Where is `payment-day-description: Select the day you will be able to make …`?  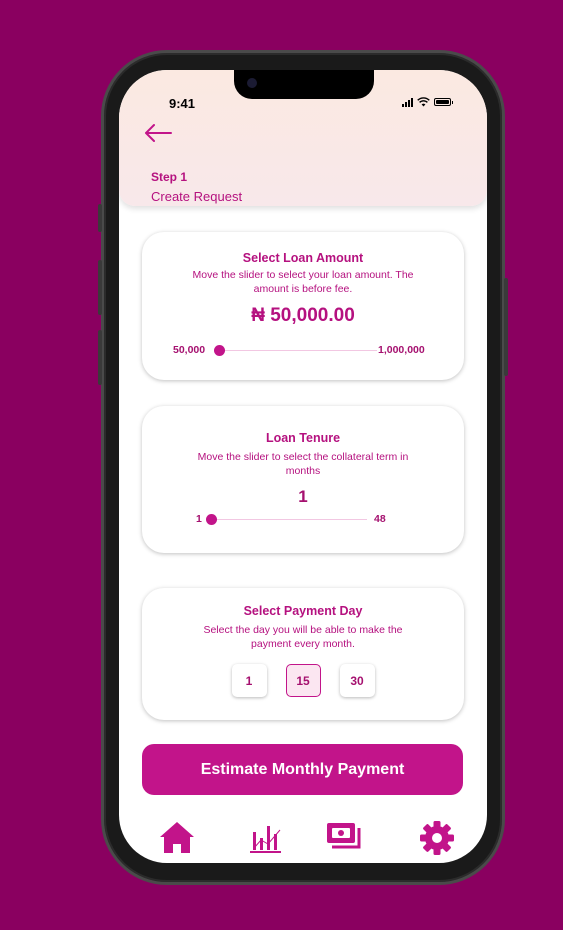
payment-day-description: Select the day you will be able to make … is located at coordinates (303, 637).